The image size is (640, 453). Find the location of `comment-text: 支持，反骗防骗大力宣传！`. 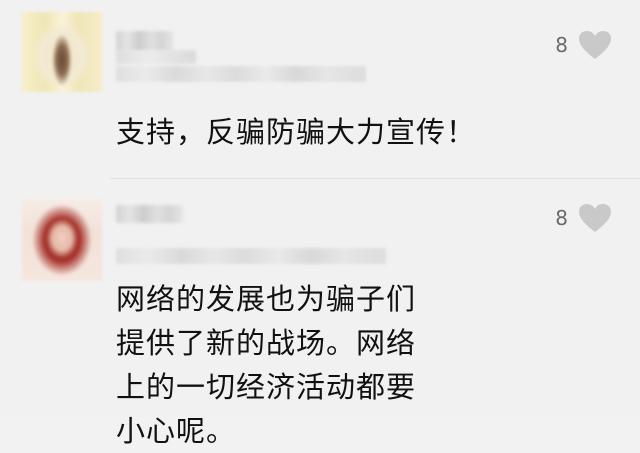

comment-text: 支持，反骗防骗大力宣传！ is located at coordinates (296, 132).